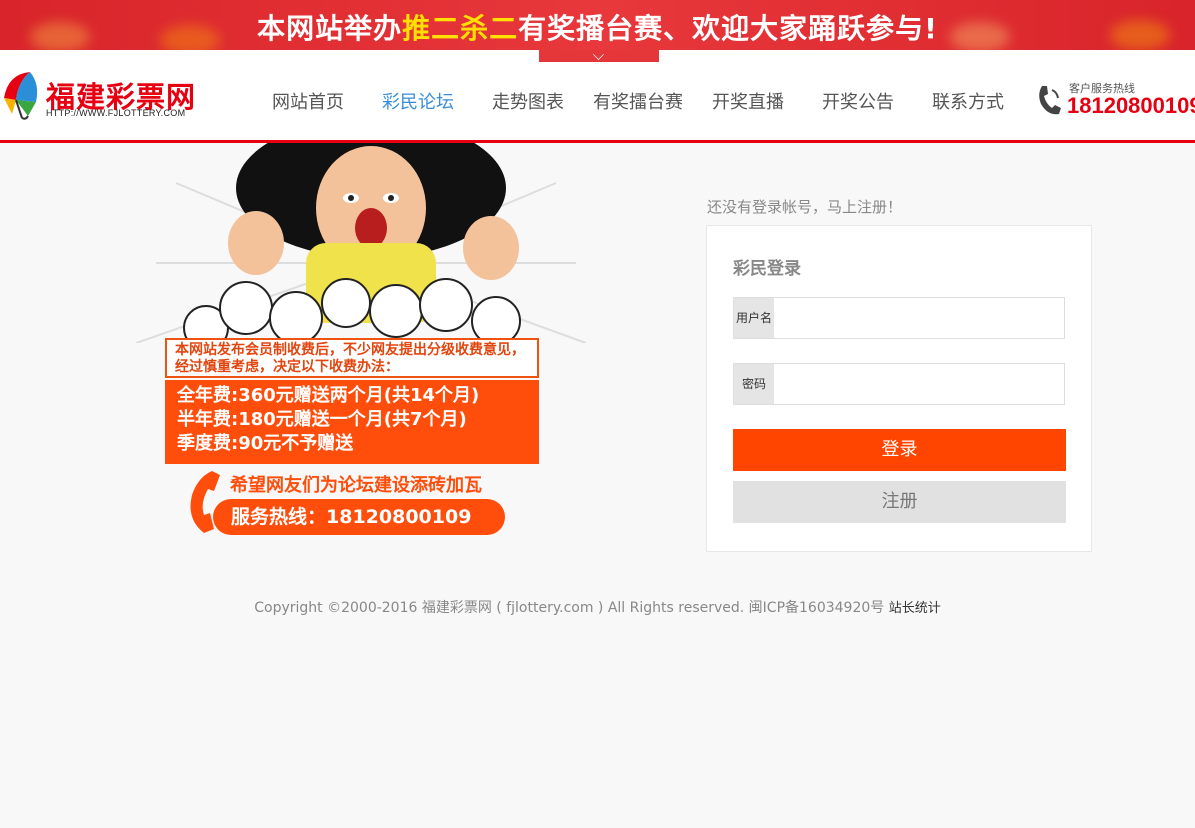 The height and width of the screenshot is (828, 1195). What do you see at coordinates (21, 96) in the screenshot?
I see `umbrella-logo-icon` at bounding box center [21, 96].